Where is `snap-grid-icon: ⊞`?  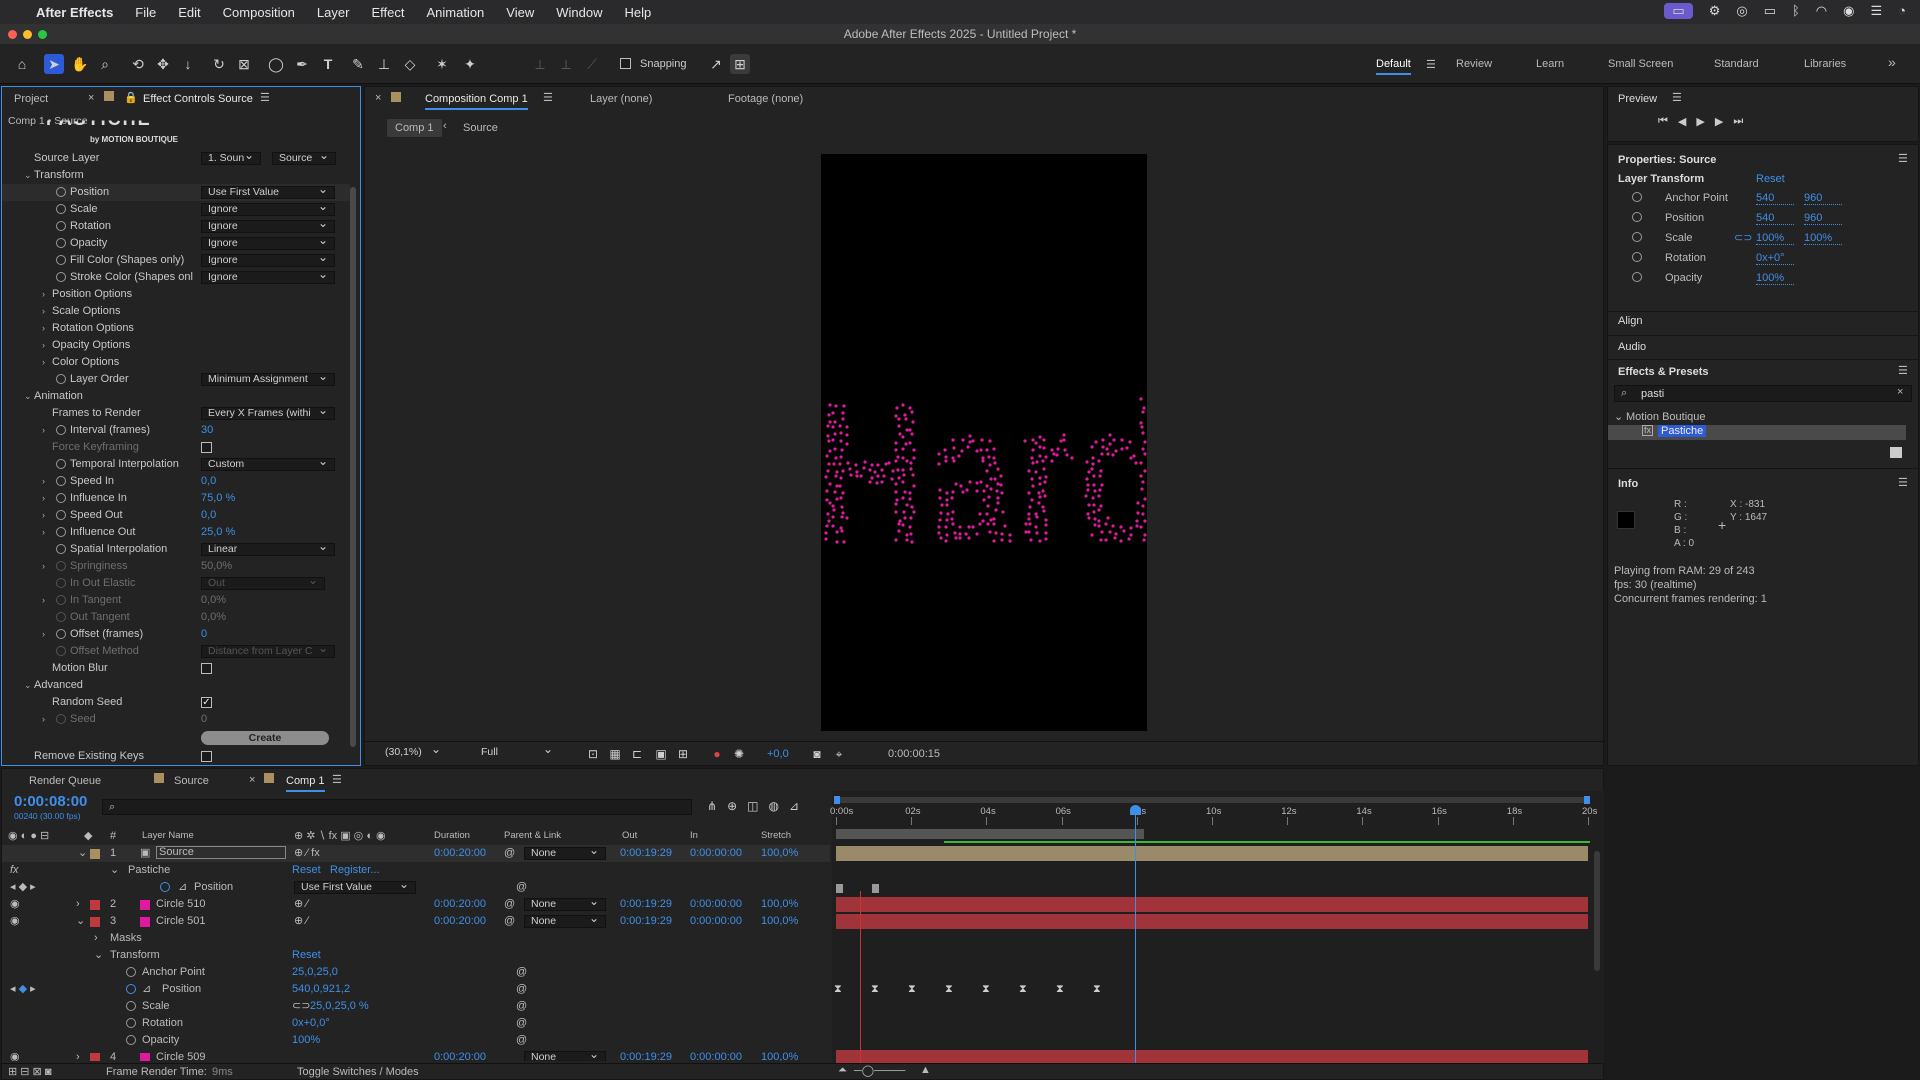 snap-grid-icon: ⊞ is located at coordinates (740, 64).